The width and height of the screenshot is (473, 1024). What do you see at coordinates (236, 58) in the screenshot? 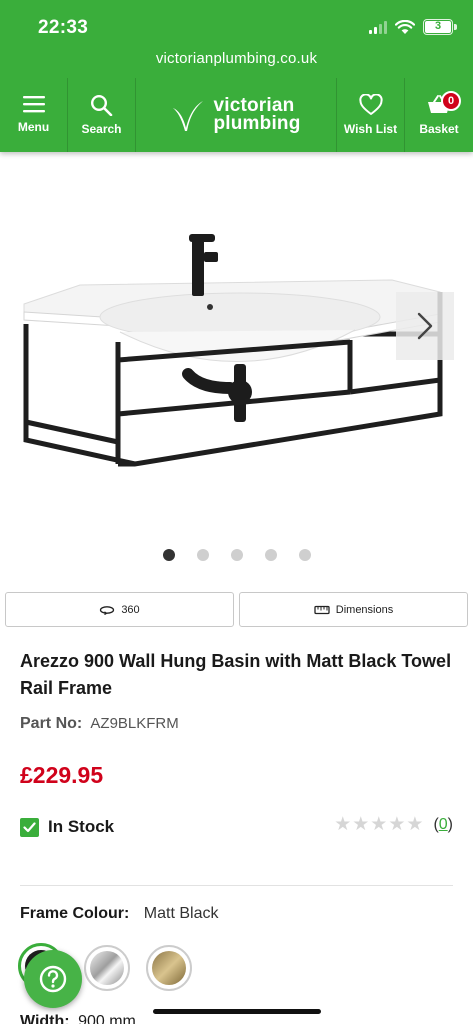
I see `url-bar: victorianplumbing.co.uk` at bounding box center [236, 58].